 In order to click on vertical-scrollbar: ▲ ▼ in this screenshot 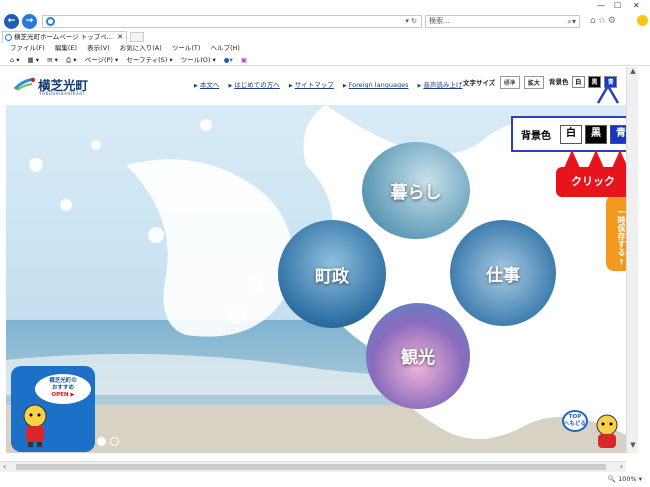, I will do `click(632, 260)`.